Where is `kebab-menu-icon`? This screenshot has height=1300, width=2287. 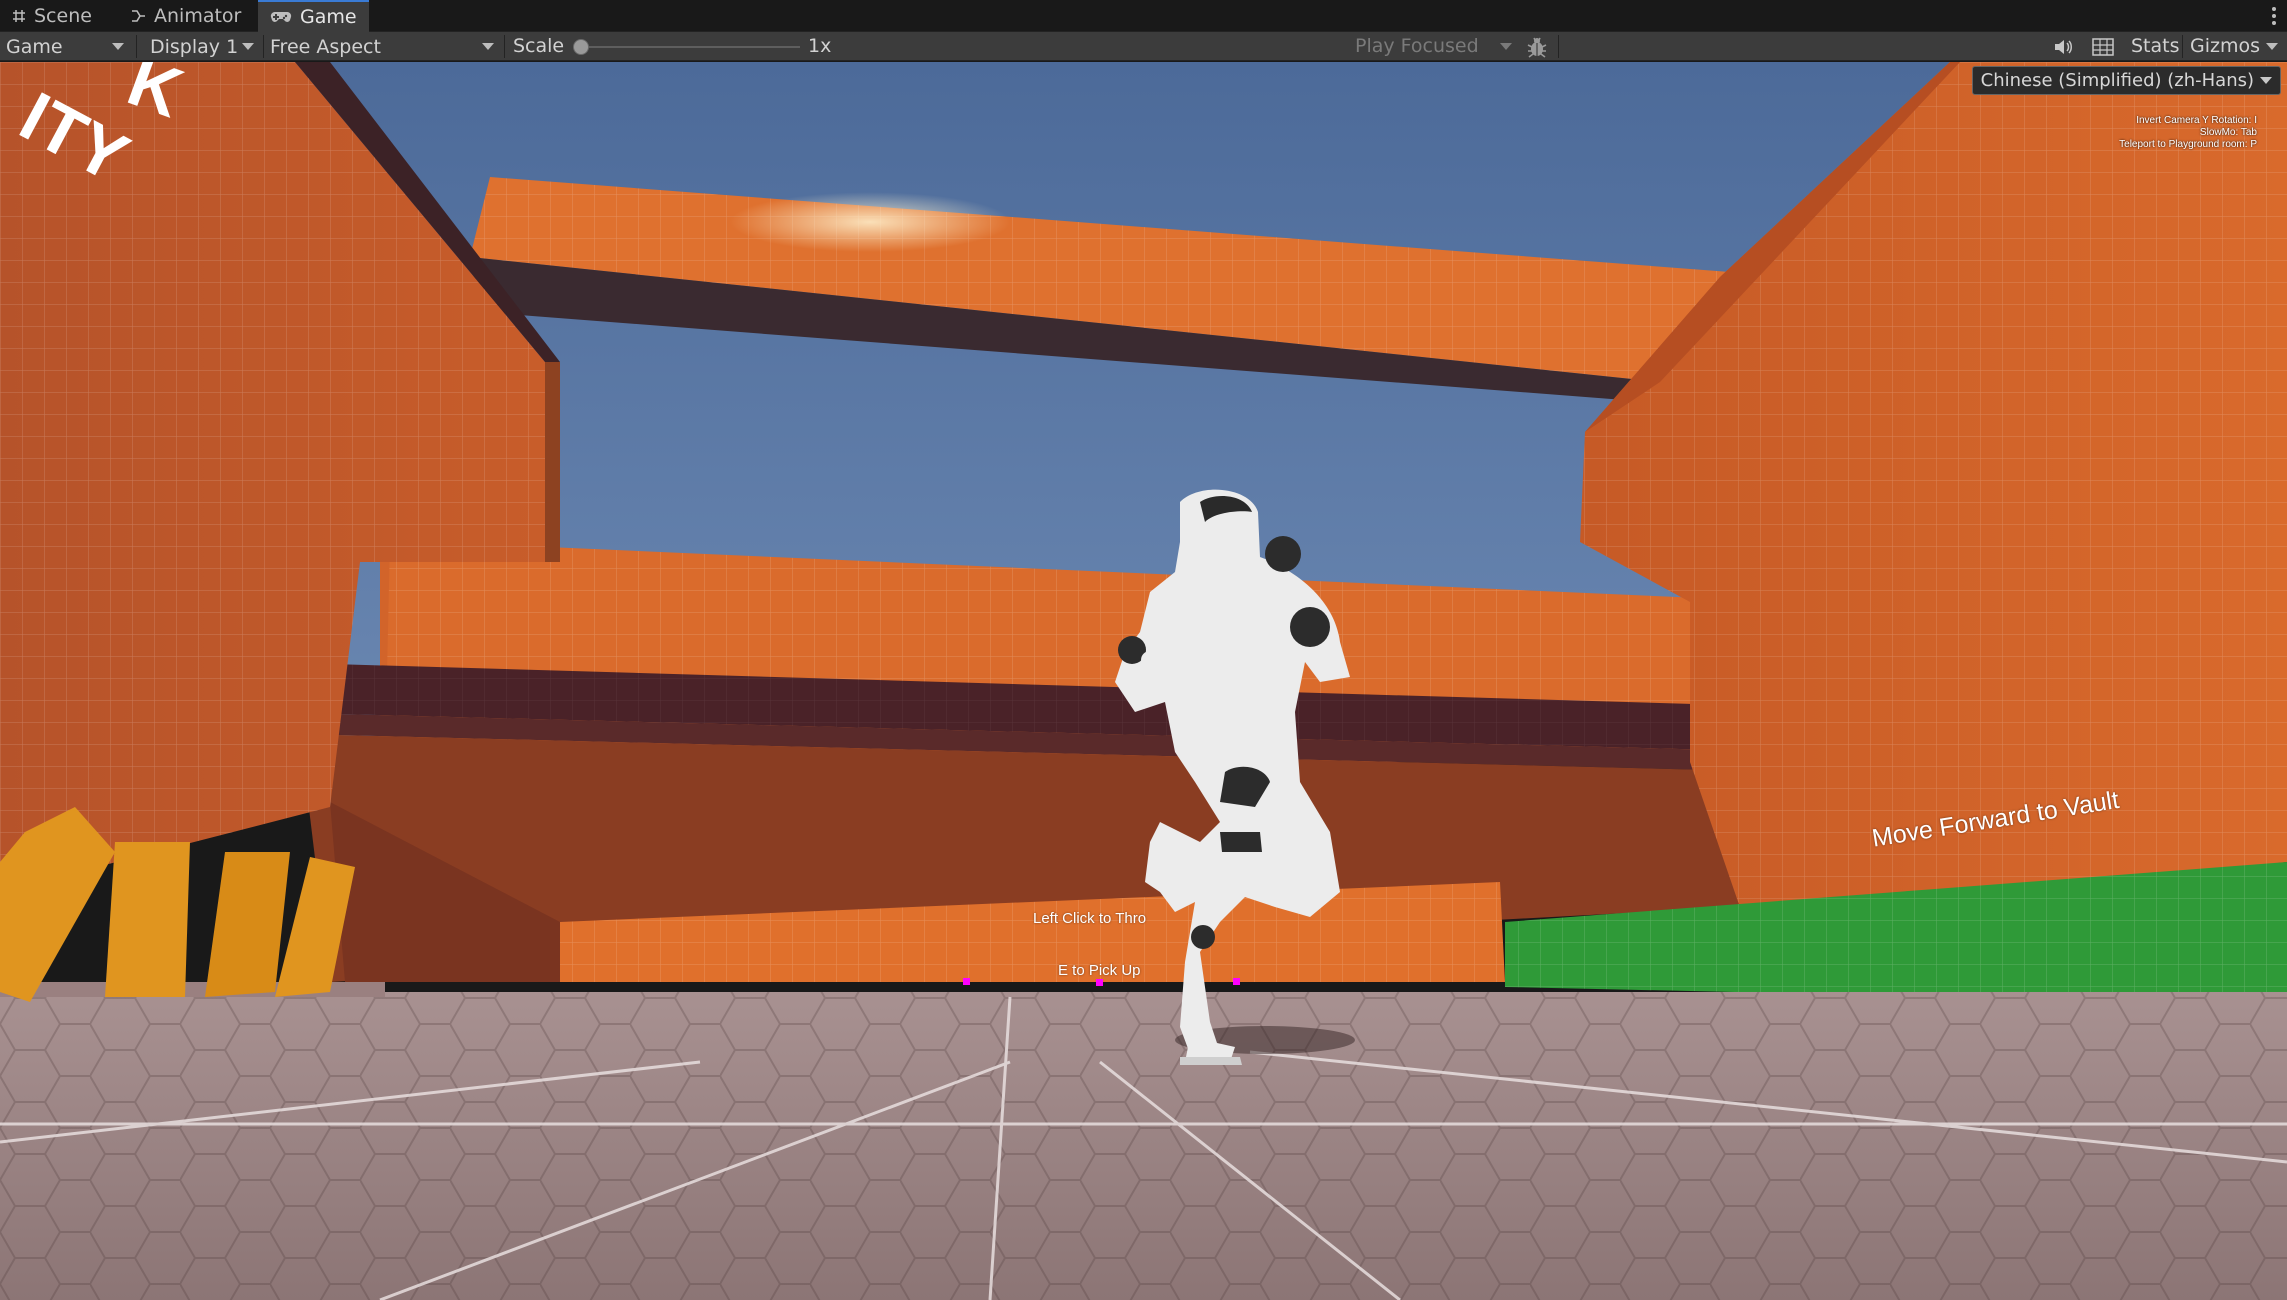 kebab-menu-icon is located at coordinates (2274, 16).